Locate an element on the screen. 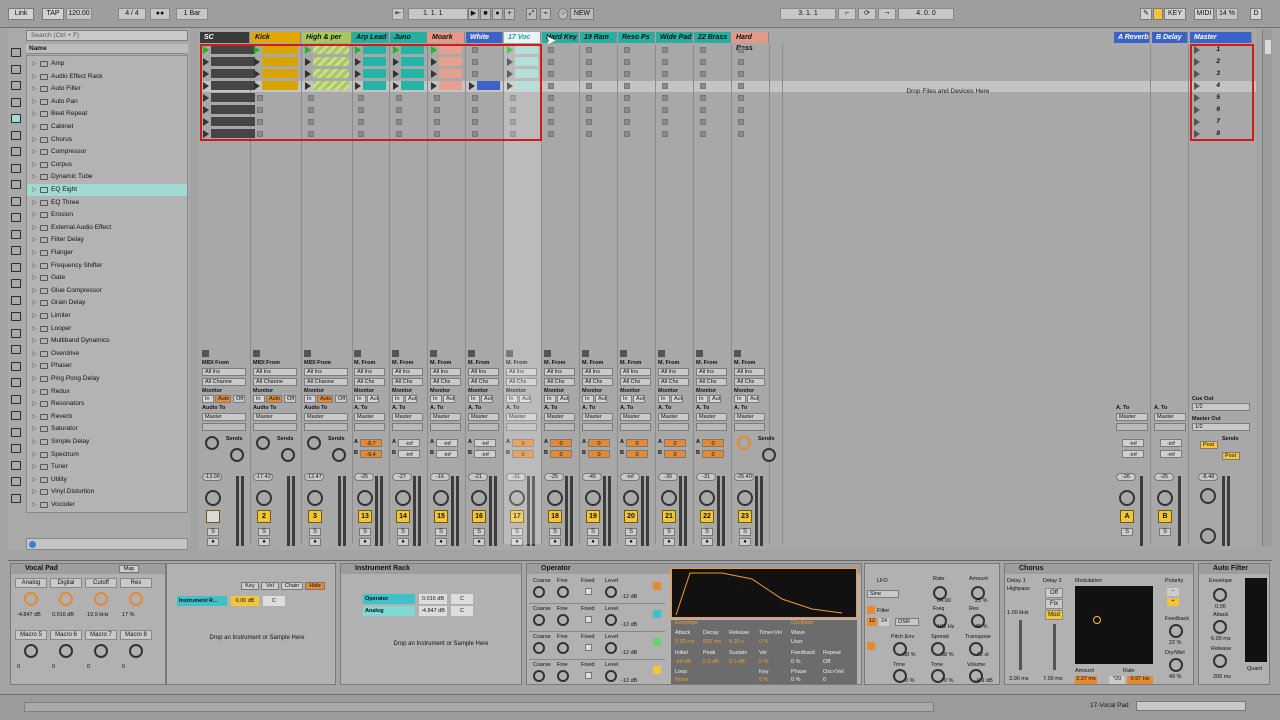  send-a-value: 0 is located at coordinates (713, 443).